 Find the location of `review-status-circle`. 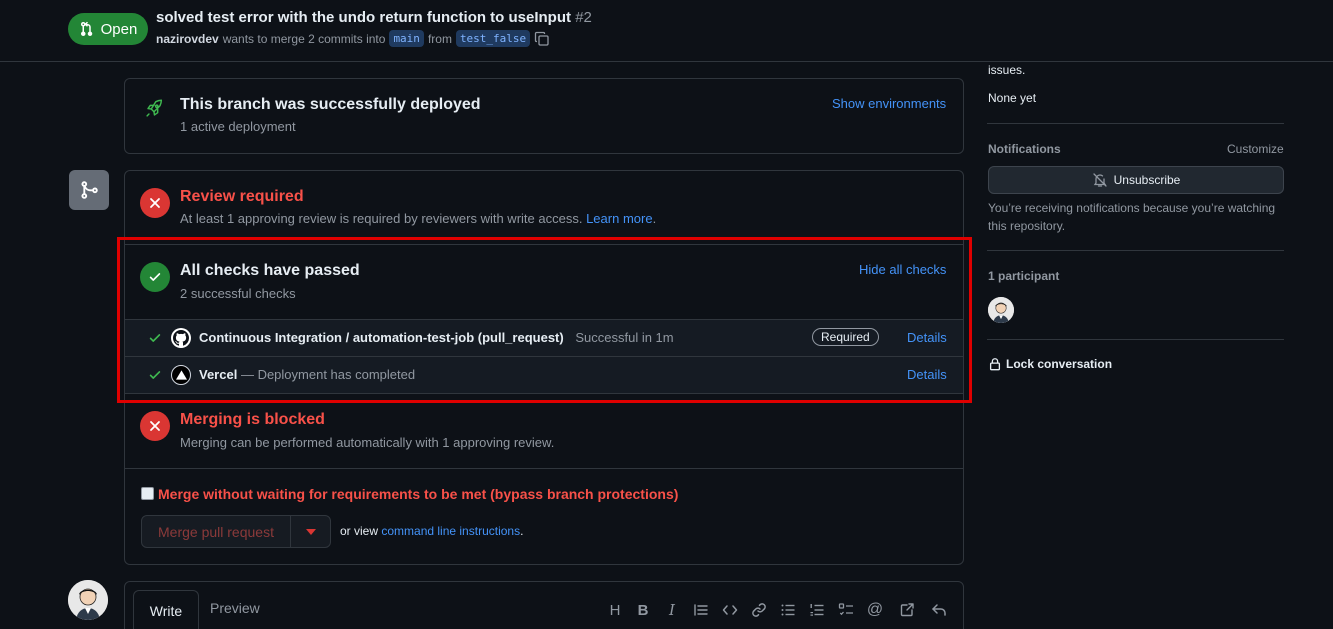

review-status-circle is located at coordinates (155, 203).